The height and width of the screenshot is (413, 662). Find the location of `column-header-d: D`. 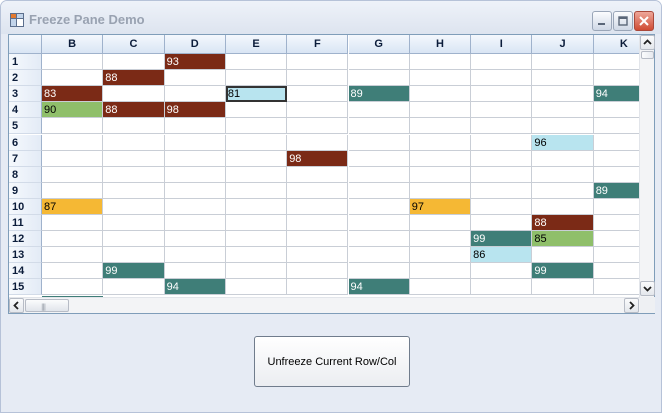

column-header-d: D is located at coordinates (195, 44).